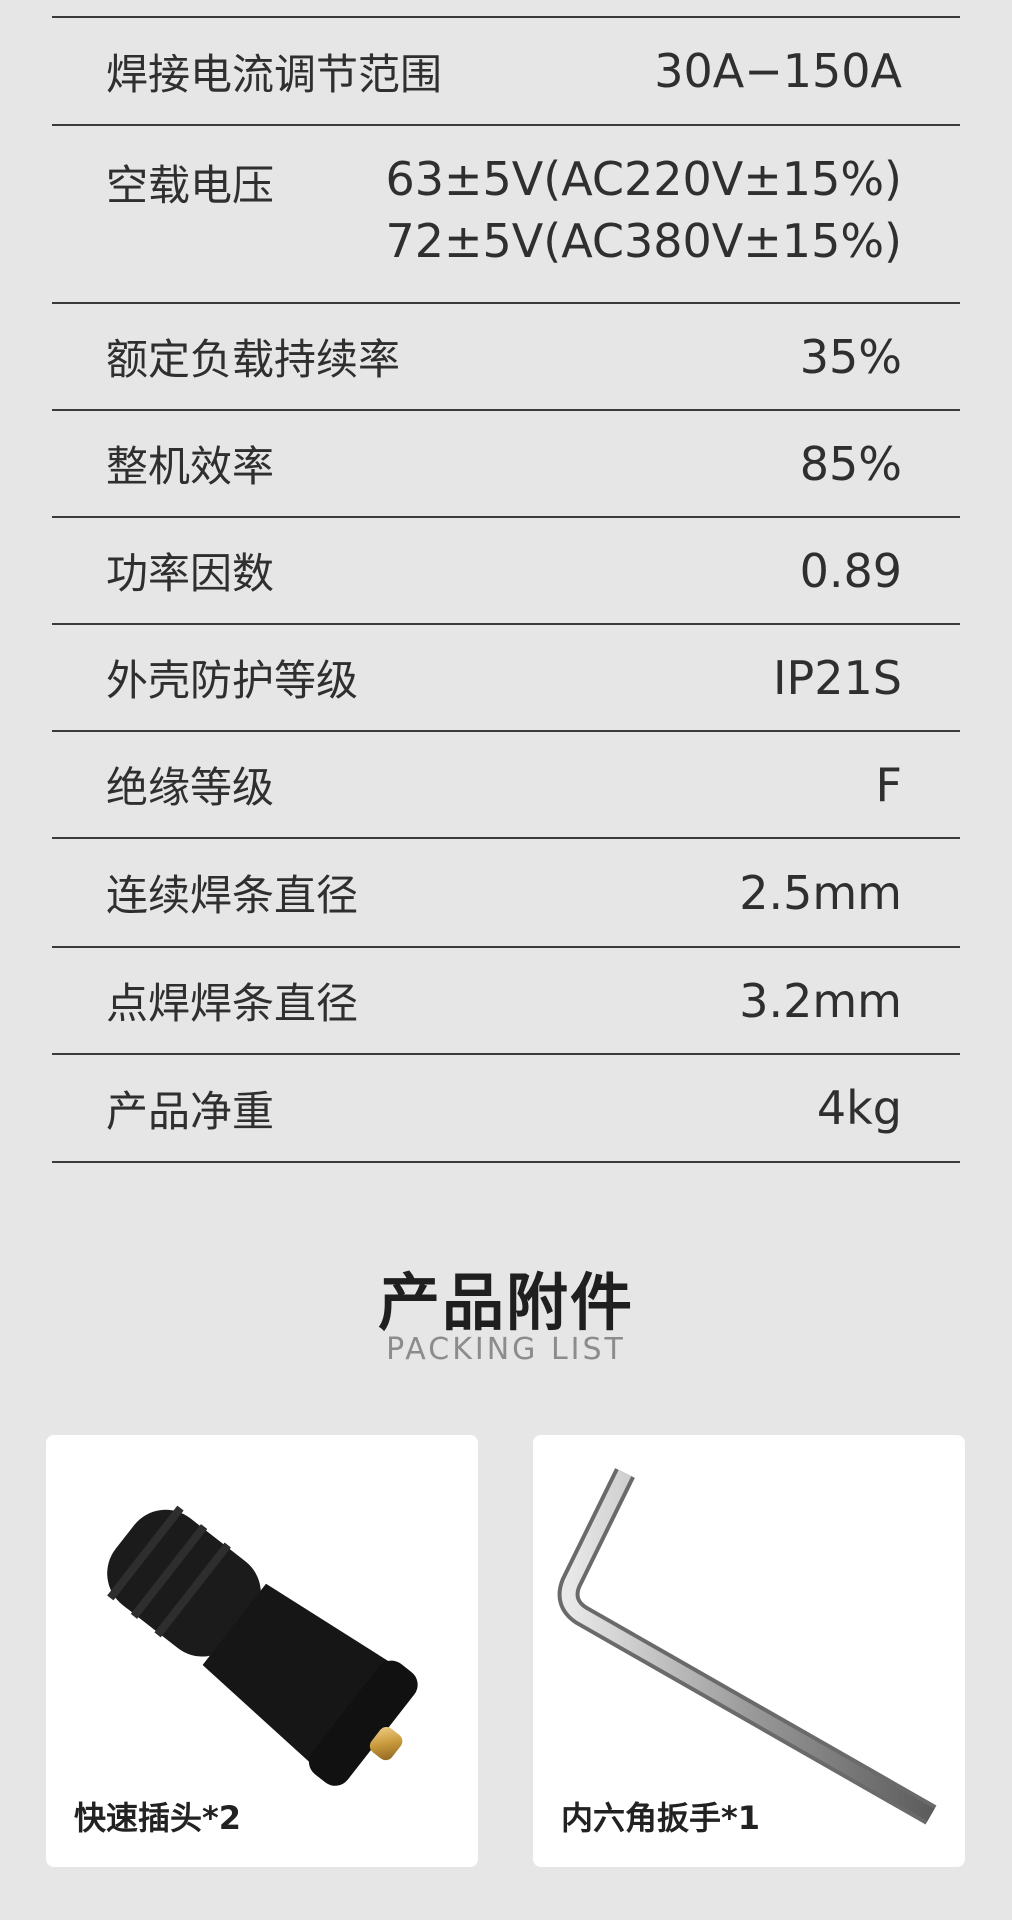  What do you see at coordinates (506, 893) in the screenshot?
I see `spec-row-continuous-electrode: 连续焊条直径 2.5mm` at bounding box center [506, 893].